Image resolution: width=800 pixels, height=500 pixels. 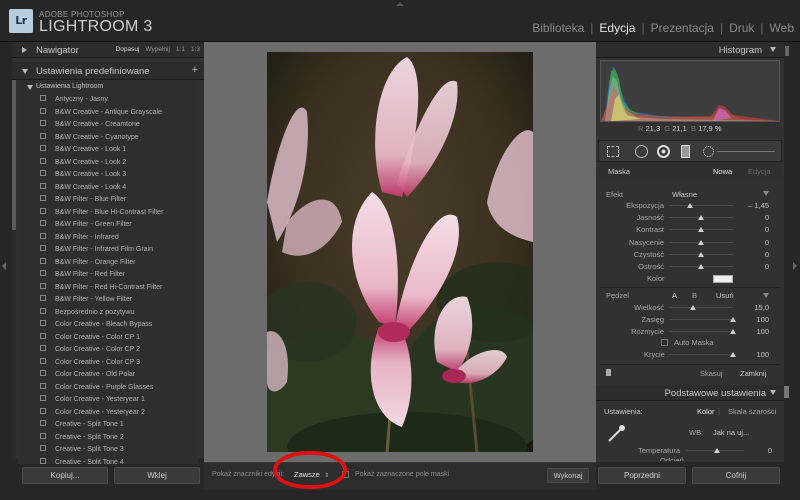 I want to click on preset-item: B&W Filter - Blue Hi-Contrast Filter, so click(x=102, y=213).